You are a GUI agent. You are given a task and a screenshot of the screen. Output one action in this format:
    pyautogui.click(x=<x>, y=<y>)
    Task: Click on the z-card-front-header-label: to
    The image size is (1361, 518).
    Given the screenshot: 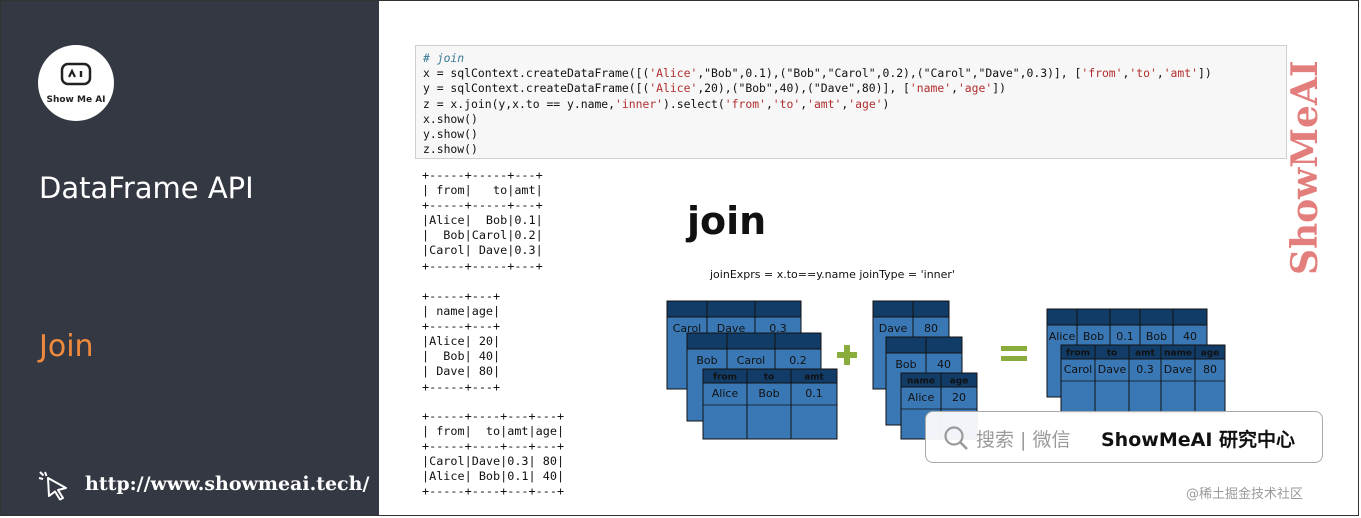 What is the action you would take?
    pyautogui.click(x=1112, y=354)
    